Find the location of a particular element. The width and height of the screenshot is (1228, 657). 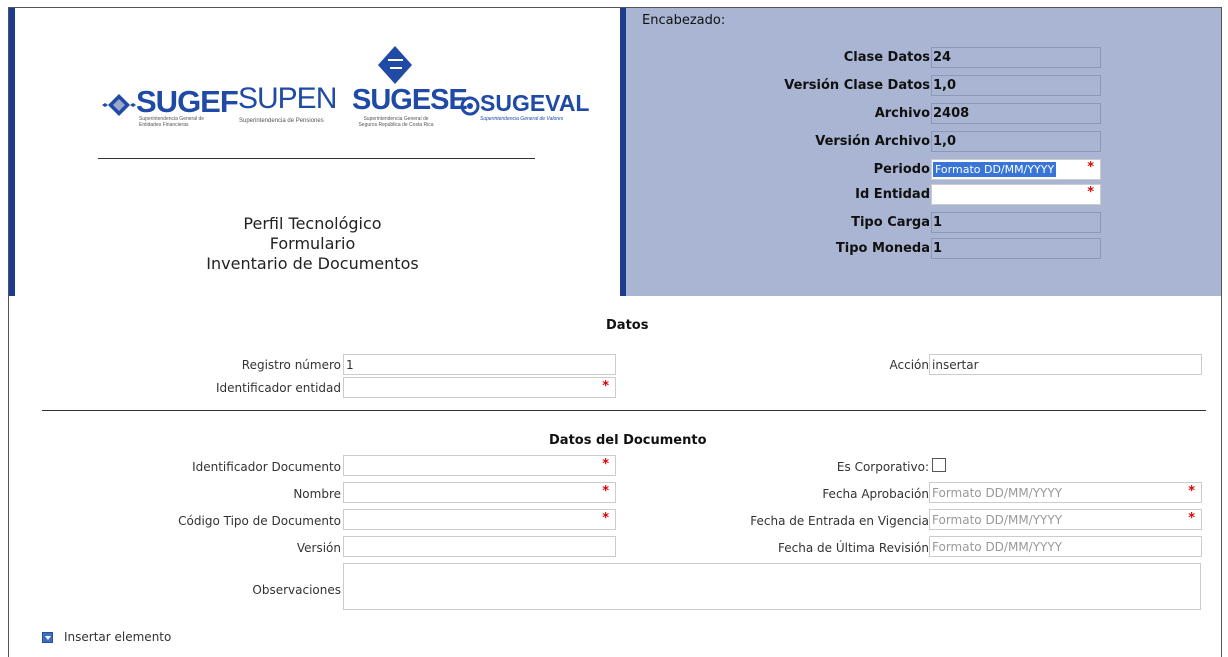

header-row-tipo-moneda: Tipo Moneda 1 is located at coordinates (923, 249).